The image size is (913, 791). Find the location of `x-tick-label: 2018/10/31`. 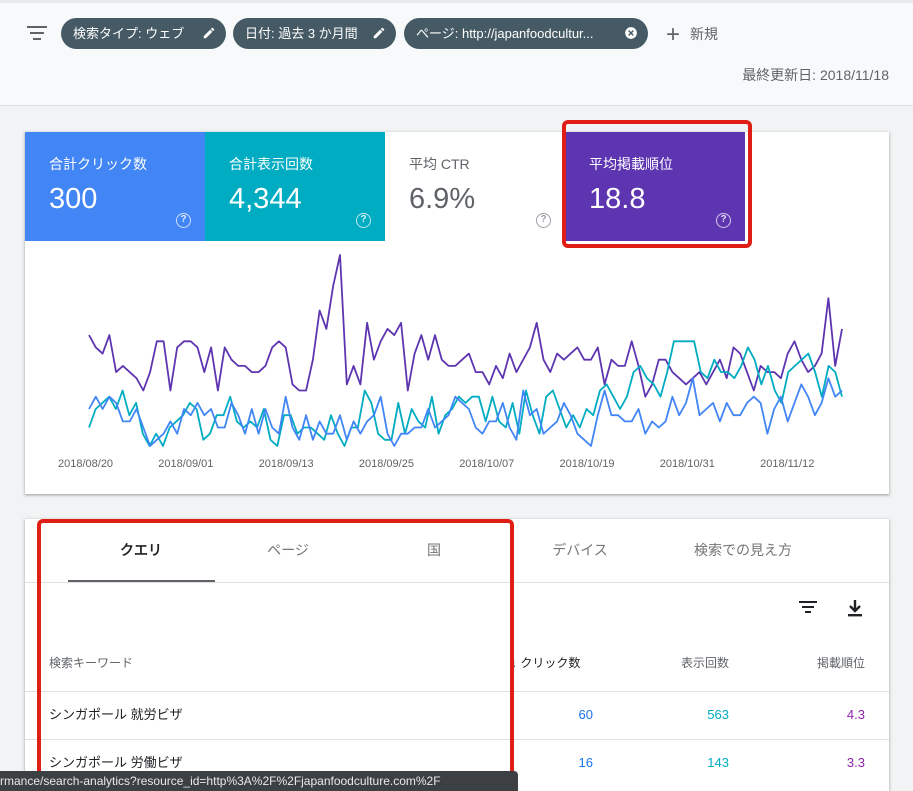

x-tick-label: 2018/10/31 is located at coordinates (687, 464).